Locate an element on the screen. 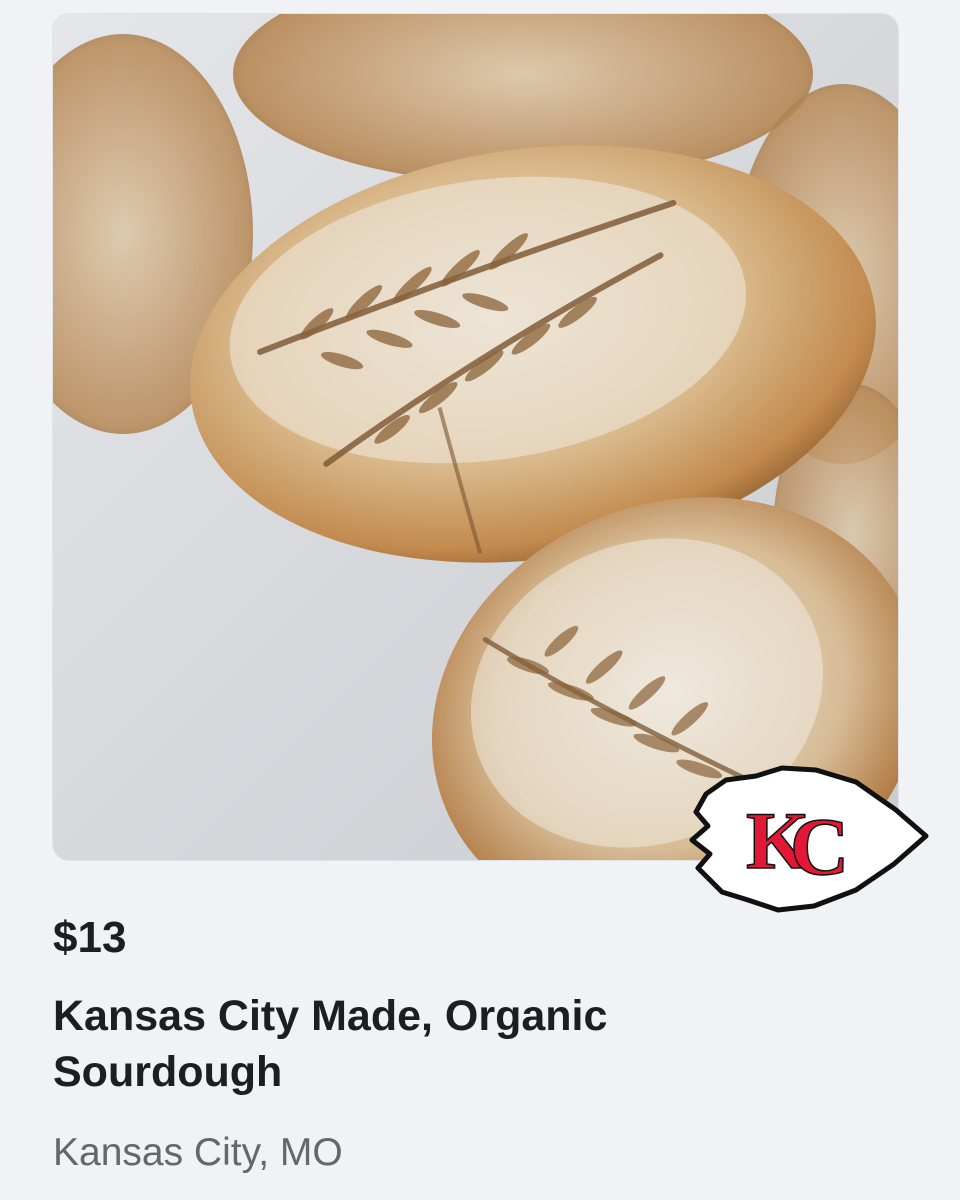 The width and height of the screenshot is (960, 1200). listing-title: Kansas City Made, Organic Sourdough is located at coordinates (403, 1044).